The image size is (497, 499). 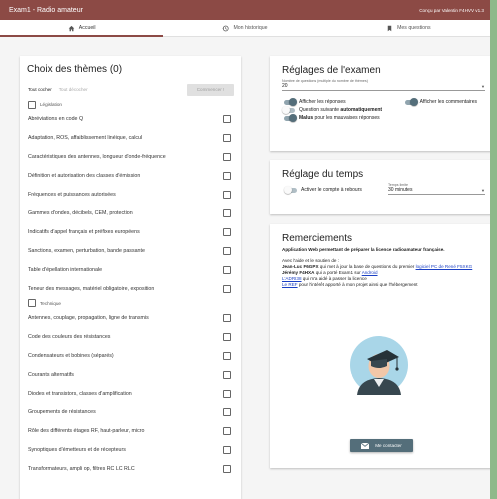 What do you see at coordinates (322, 102) in the screenshot?
I see `show-answers-label: Afficher les réponses` at bounding box center [322, 102].